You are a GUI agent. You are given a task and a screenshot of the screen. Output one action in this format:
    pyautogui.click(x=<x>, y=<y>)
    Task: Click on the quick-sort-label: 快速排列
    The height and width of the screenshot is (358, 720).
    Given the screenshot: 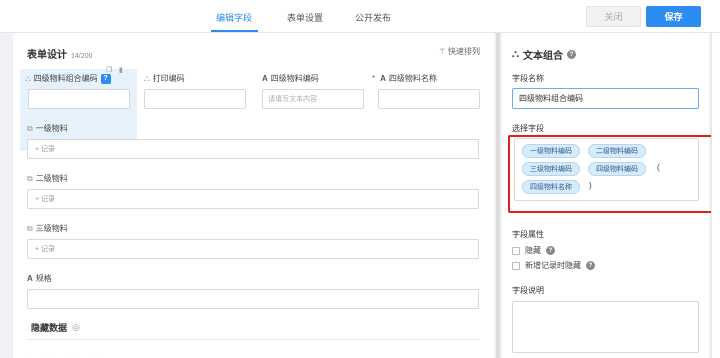 What is the action you would take?
    pyautogui.click(x=464, y=51)
    